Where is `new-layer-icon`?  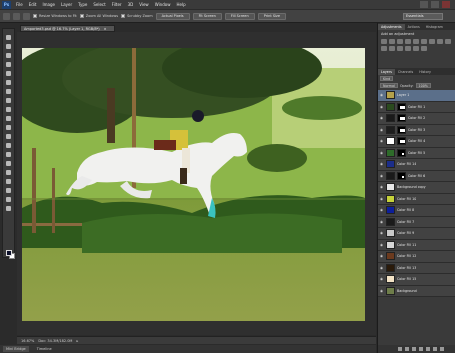
new-layer-icon is located at coordinates (435, 349).